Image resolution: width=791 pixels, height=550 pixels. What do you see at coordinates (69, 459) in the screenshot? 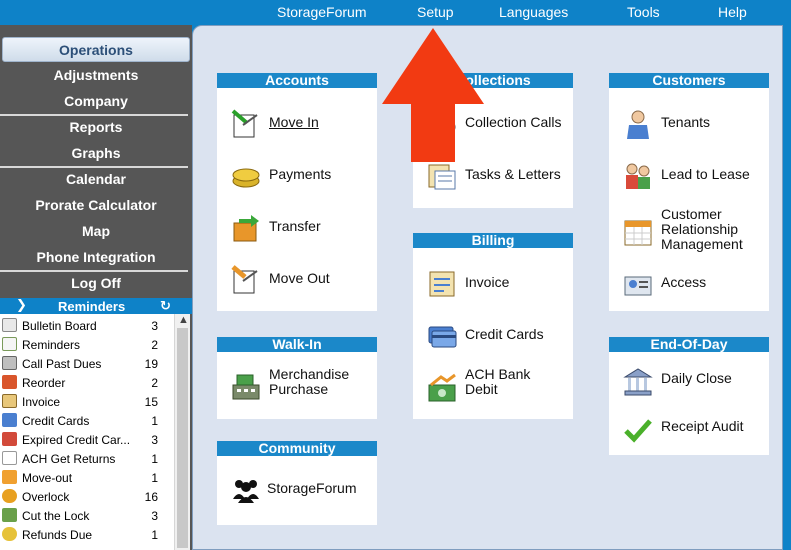
I see `reminder-label: ACH Get Returns` at bounding box center [69, 459].